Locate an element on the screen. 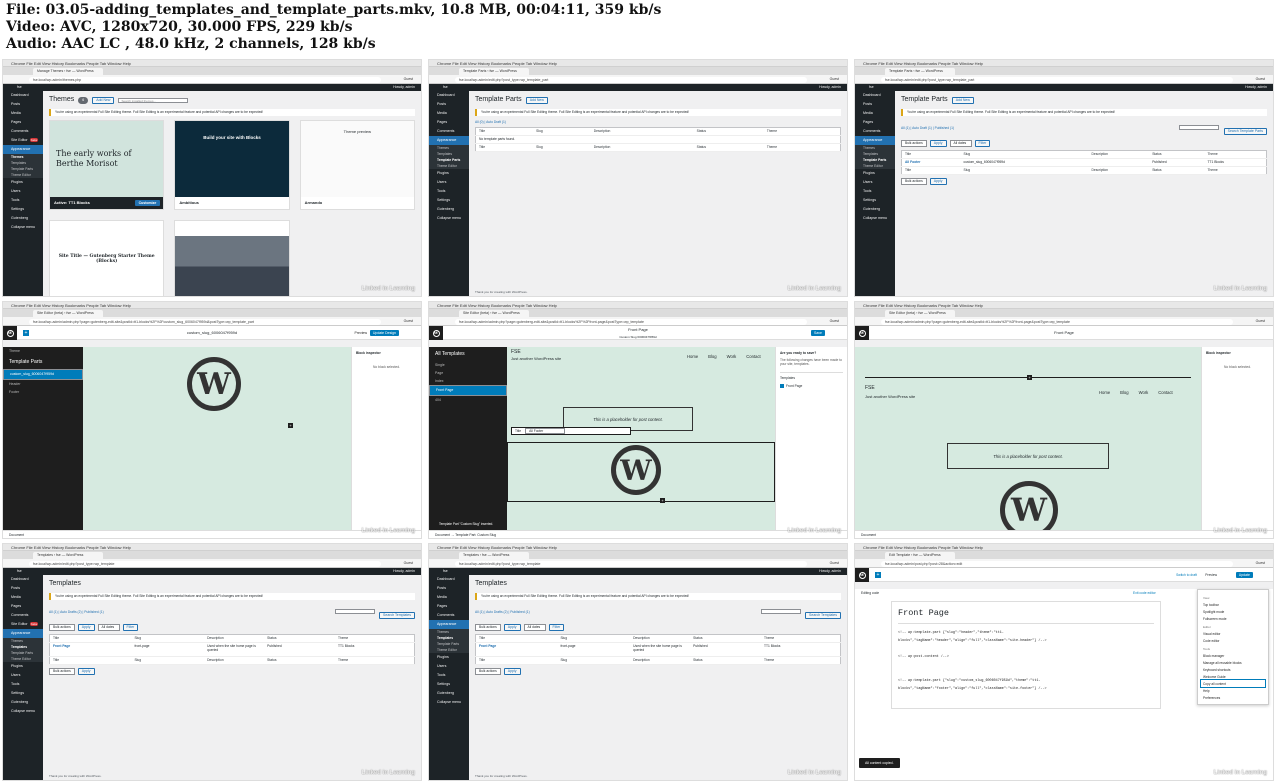  nav-item: Contact is located at coordinates (753, 356).